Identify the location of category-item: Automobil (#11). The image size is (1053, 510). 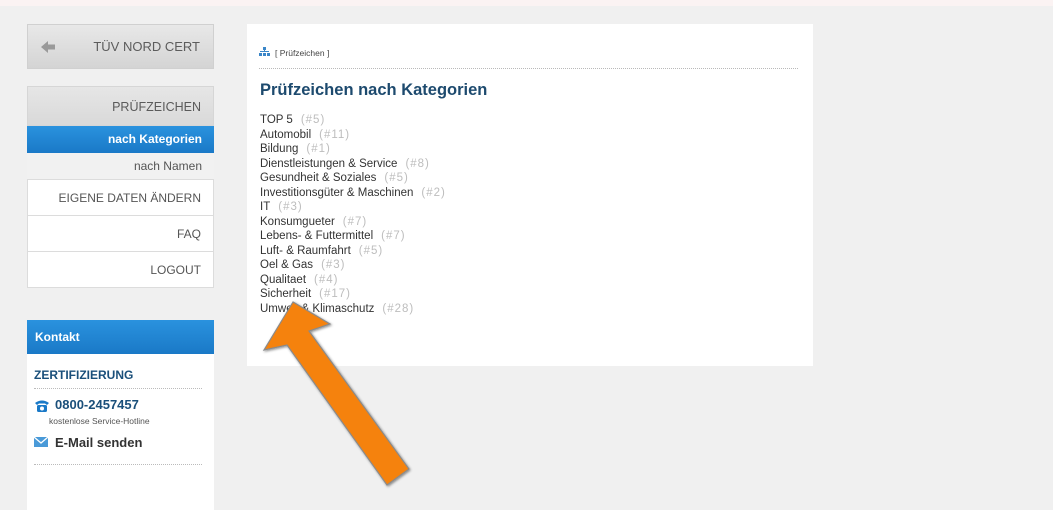
(353, 135).